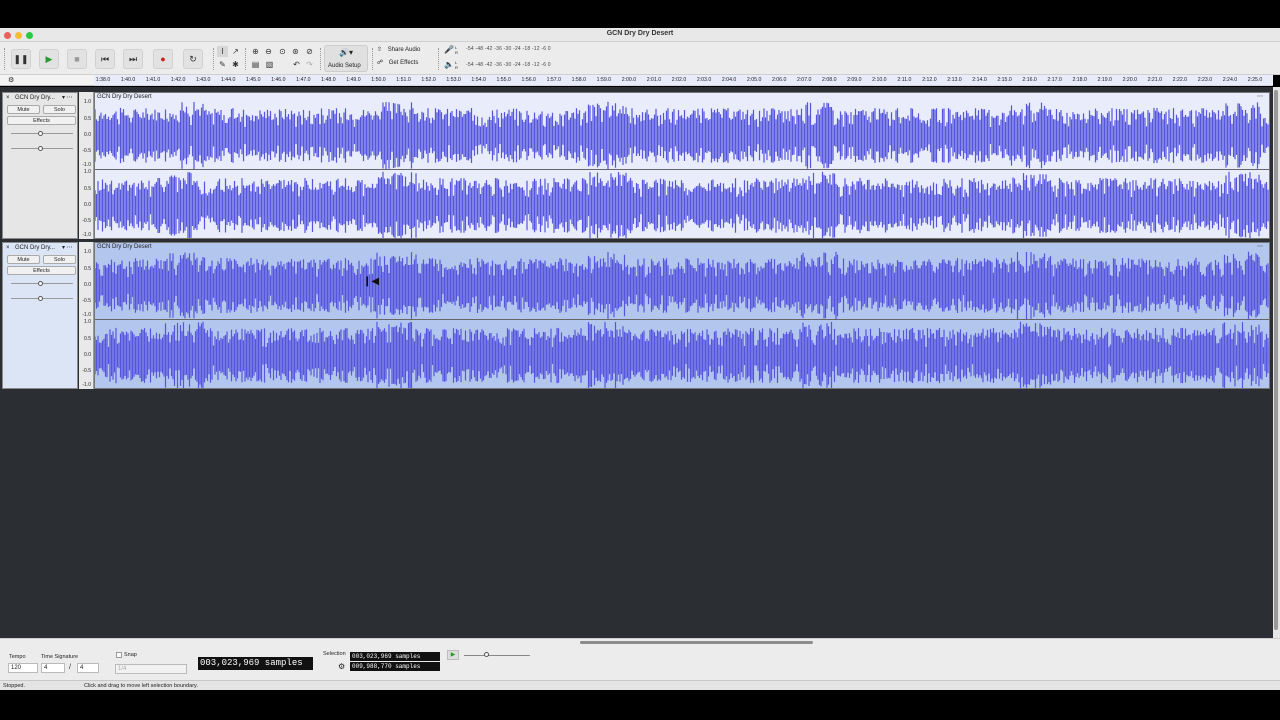 The width and height of the screenshot is (1280, 720). What do you see at coordinates (163, 59) in the screenshot?
I see `record-button: ●` at bounding box center [163, 59].